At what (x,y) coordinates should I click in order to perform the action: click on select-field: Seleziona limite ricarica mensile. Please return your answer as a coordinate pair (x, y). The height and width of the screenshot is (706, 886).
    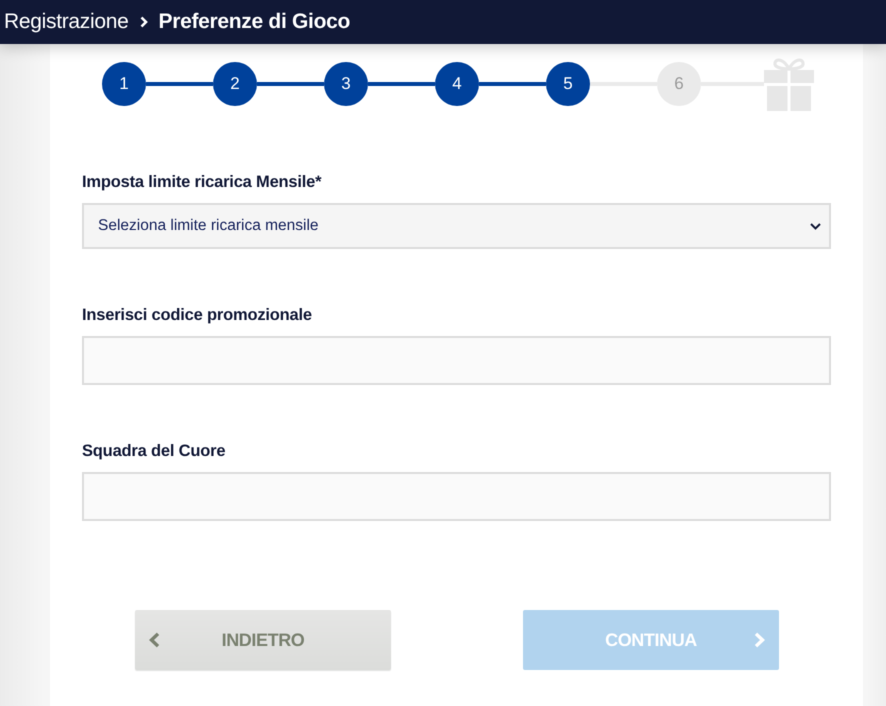
    Looking at the image, I should click on (456, 226).